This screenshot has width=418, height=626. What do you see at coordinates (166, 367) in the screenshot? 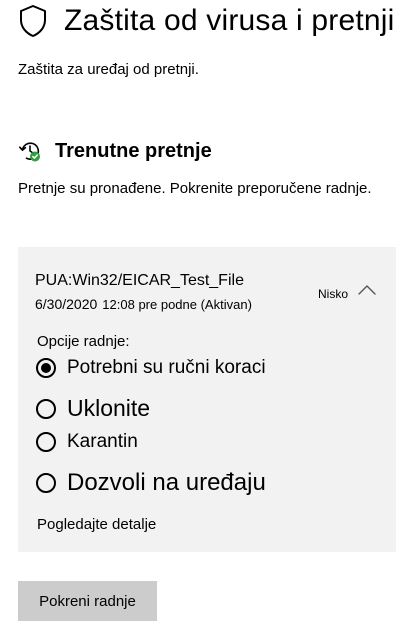
I see `radio-label: Potrebni su ručni koraci` at bounding box center [166, 367].